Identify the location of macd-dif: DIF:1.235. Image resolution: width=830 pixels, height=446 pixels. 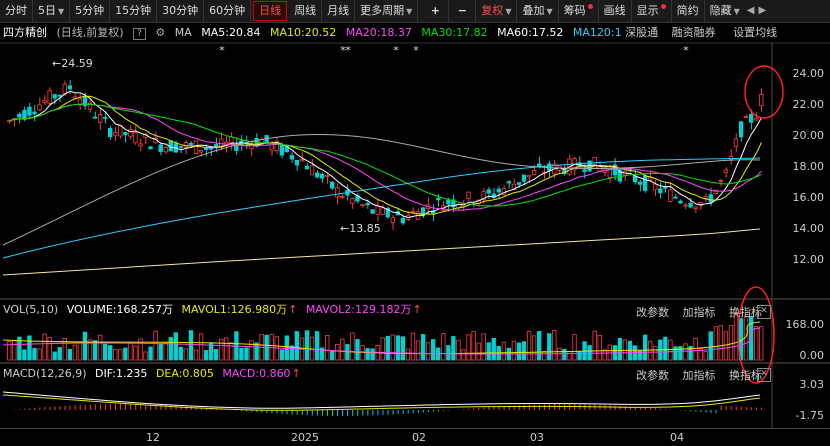
(121, 373).